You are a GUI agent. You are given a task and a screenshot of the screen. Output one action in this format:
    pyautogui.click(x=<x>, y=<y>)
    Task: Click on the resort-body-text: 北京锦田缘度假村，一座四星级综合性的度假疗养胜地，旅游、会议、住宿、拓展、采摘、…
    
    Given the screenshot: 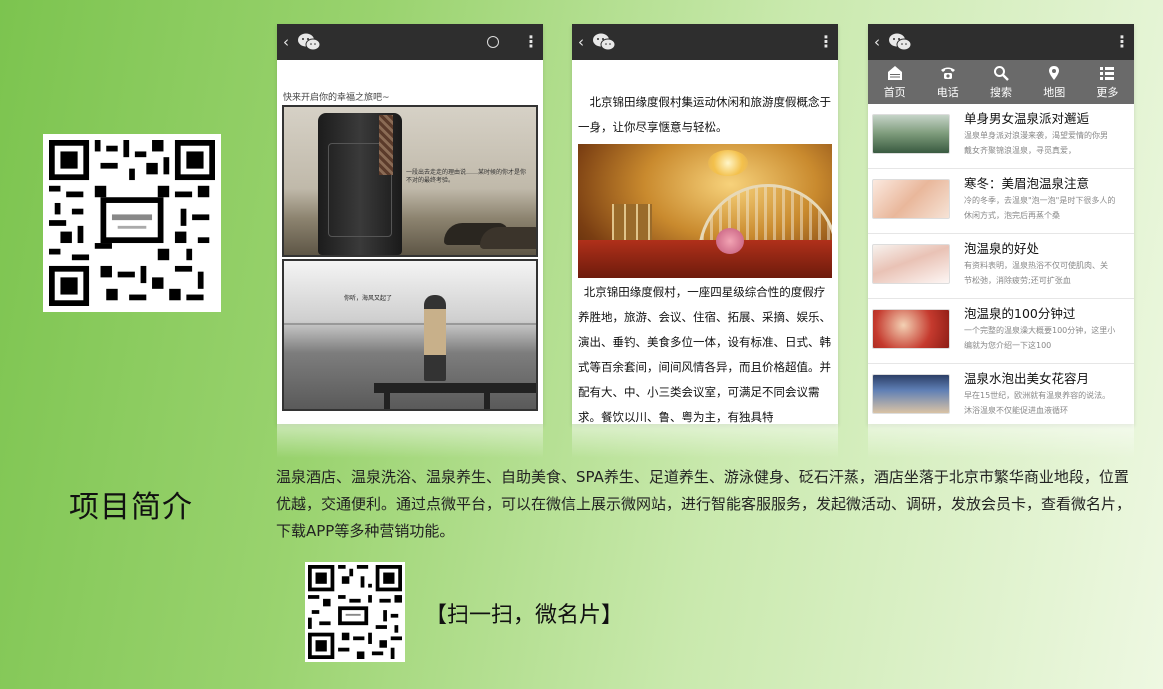 What is the action you would take?
    pyautogui.click(x=704, y=354)
    